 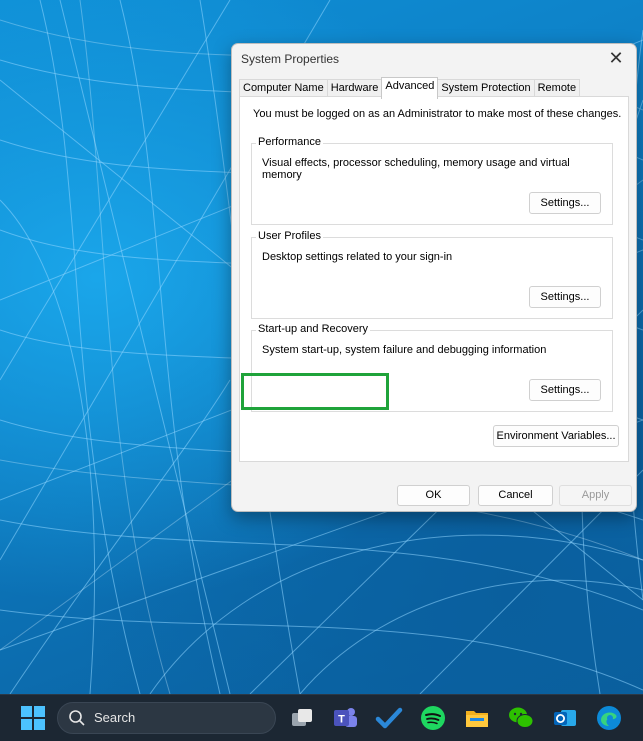 I want to click on file-explorer-icon, so click(x=477, y=718).